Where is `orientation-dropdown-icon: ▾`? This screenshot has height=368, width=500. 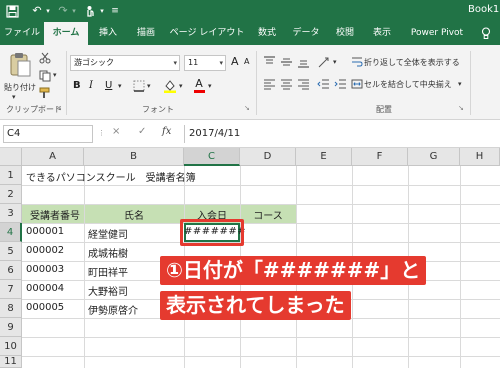 orientation-dropdown-icon: ▾ is located at coordinates (335, 62).